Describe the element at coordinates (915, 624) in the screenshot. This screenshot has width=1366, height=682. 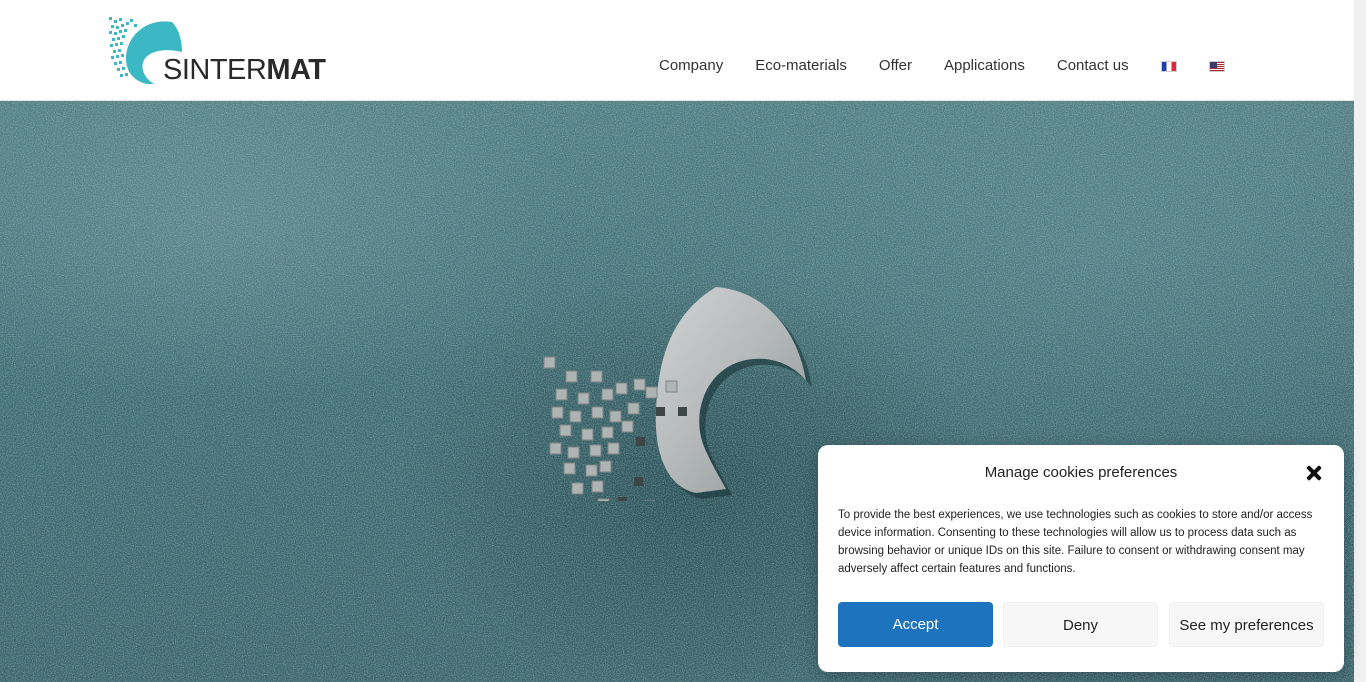
I see `accept-button: Accept` at that location.